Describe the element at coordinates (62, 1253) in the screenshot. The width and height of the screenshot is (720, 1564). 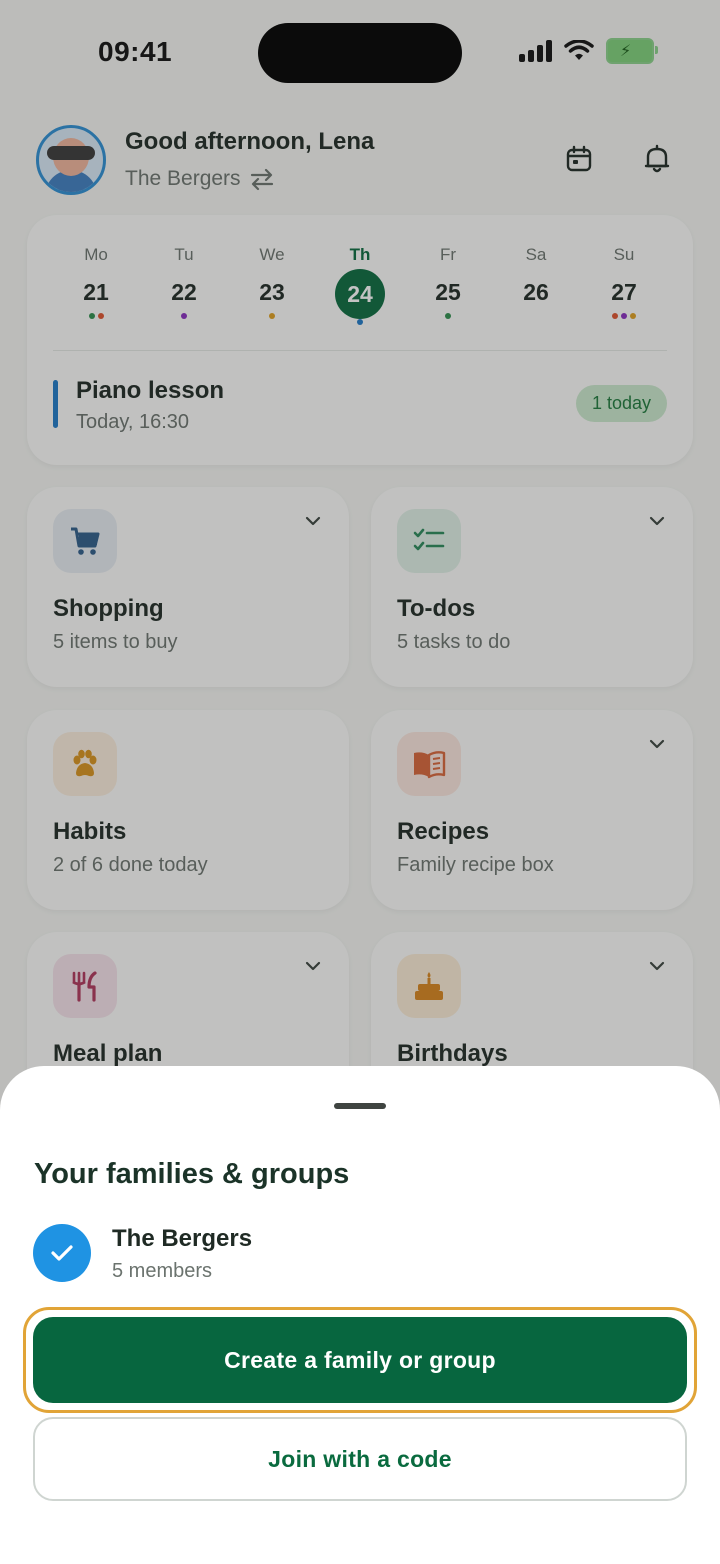
I see `selected-check-icon` at that location.